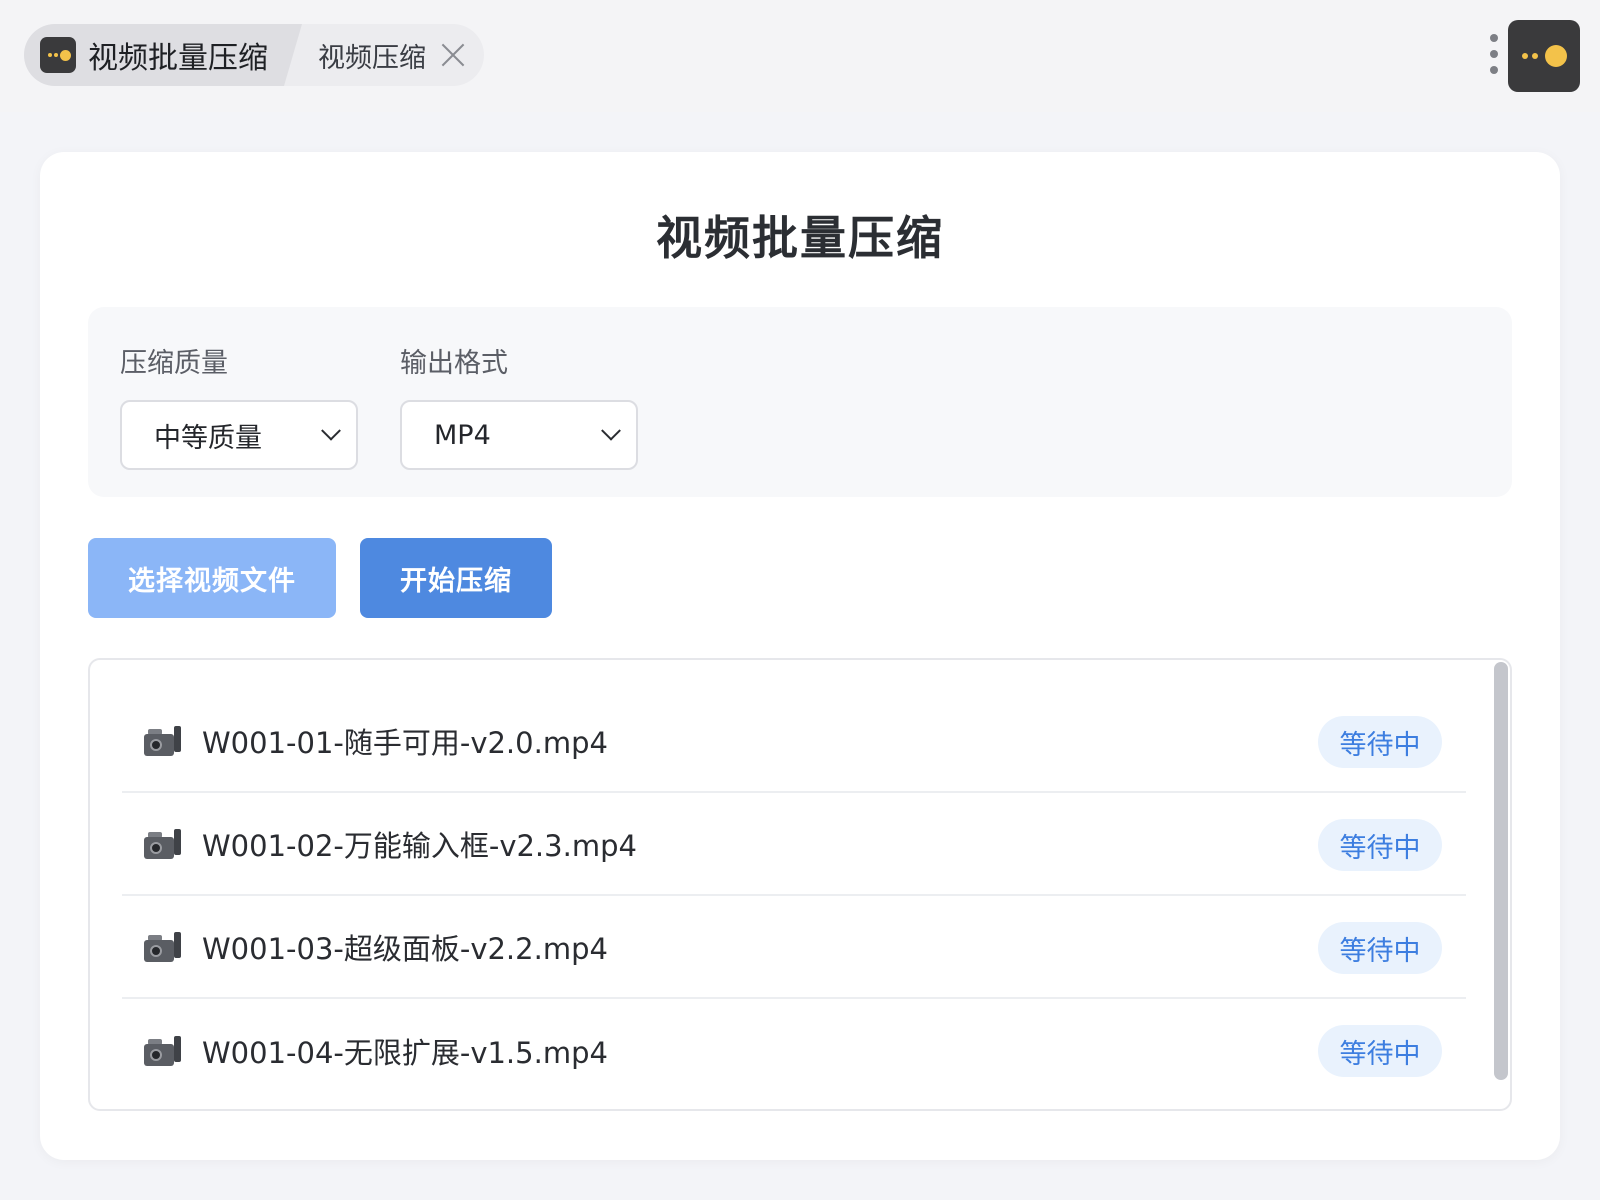  What do you see at coordinates (372, 58) in the screenshot?
I see `tab-label: 视频压缩` at bounding box center [372, 58].